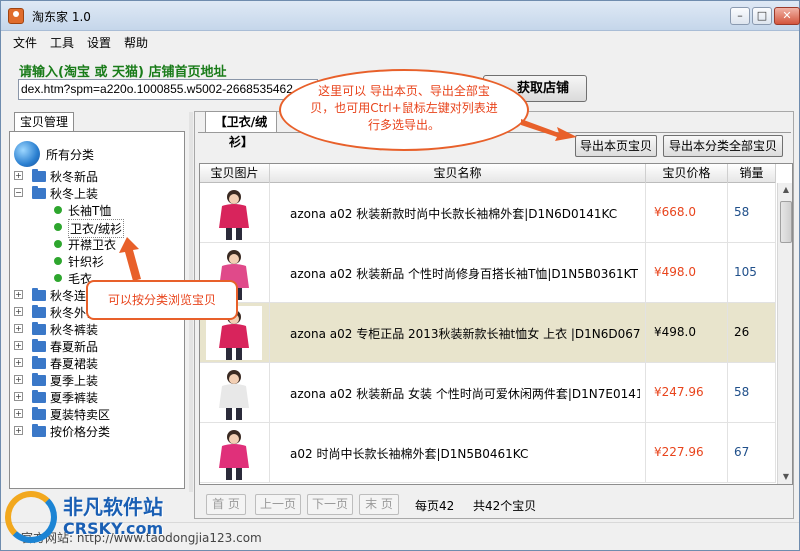 The image size is (800, 551). What do you see at coordinates (136, 42) in the screenshot?
I see `menu-help: 帮助` at bounding box center [136, 42].